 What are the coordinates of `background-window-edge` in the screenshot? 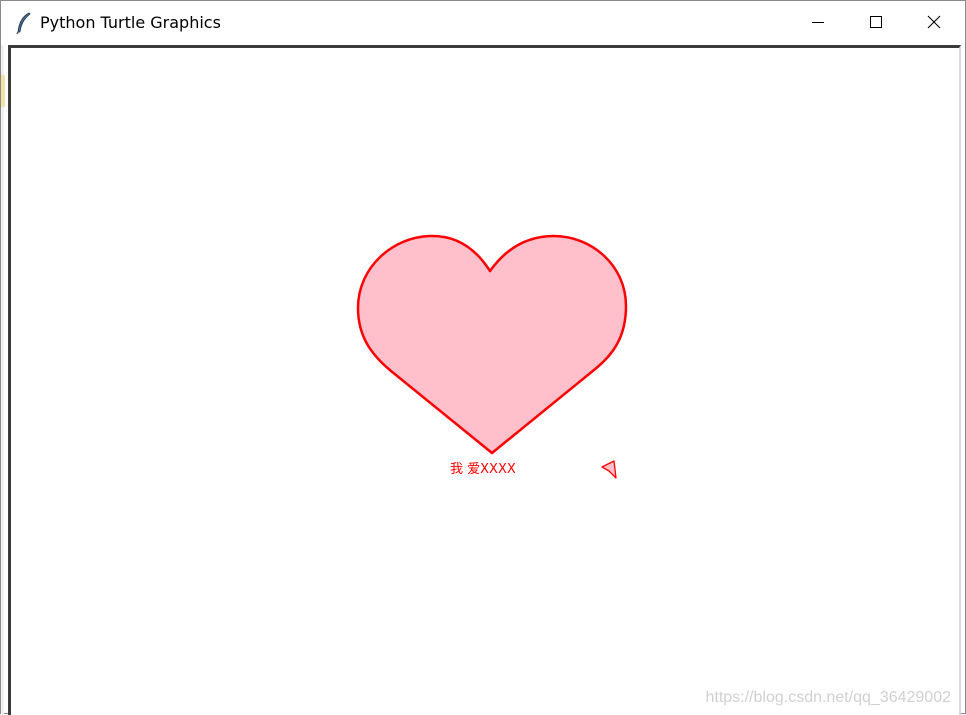 It's located at (3, 91).